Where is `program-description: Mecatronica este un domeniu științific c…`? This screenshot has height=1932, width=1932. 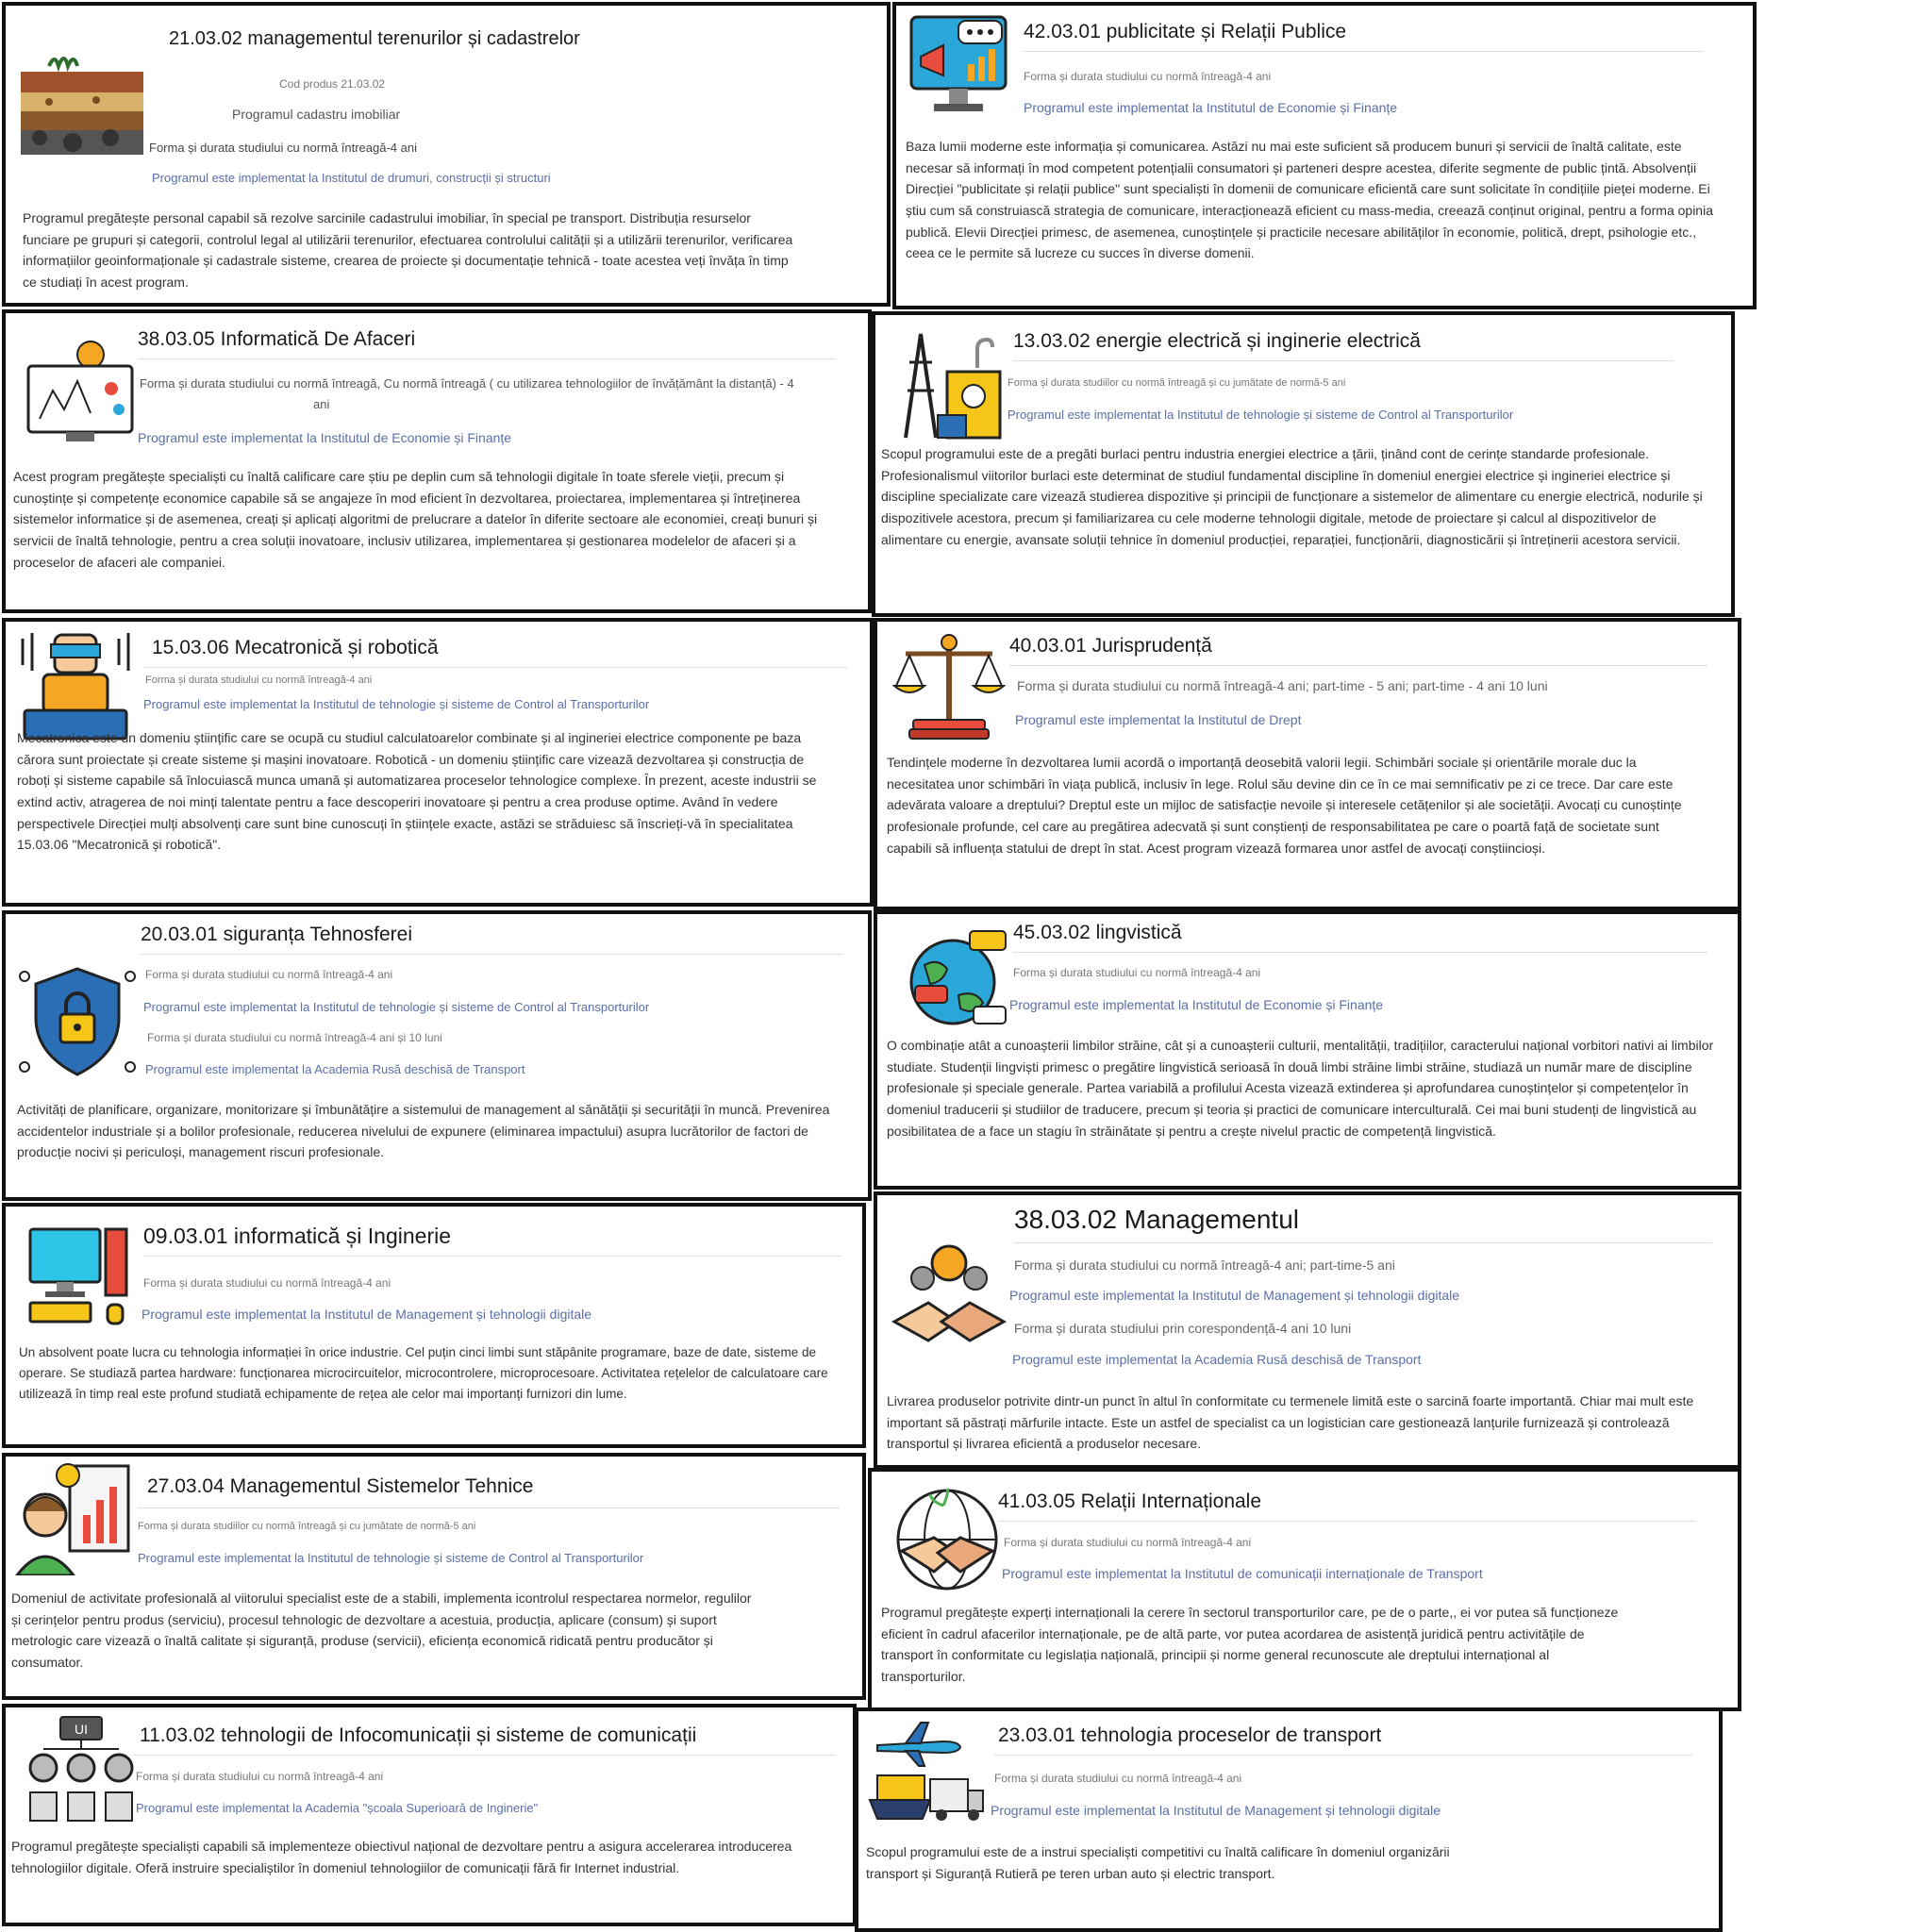 program-description: Mecatronica este un domeniu științific c… is located at coordinates (417, 791).